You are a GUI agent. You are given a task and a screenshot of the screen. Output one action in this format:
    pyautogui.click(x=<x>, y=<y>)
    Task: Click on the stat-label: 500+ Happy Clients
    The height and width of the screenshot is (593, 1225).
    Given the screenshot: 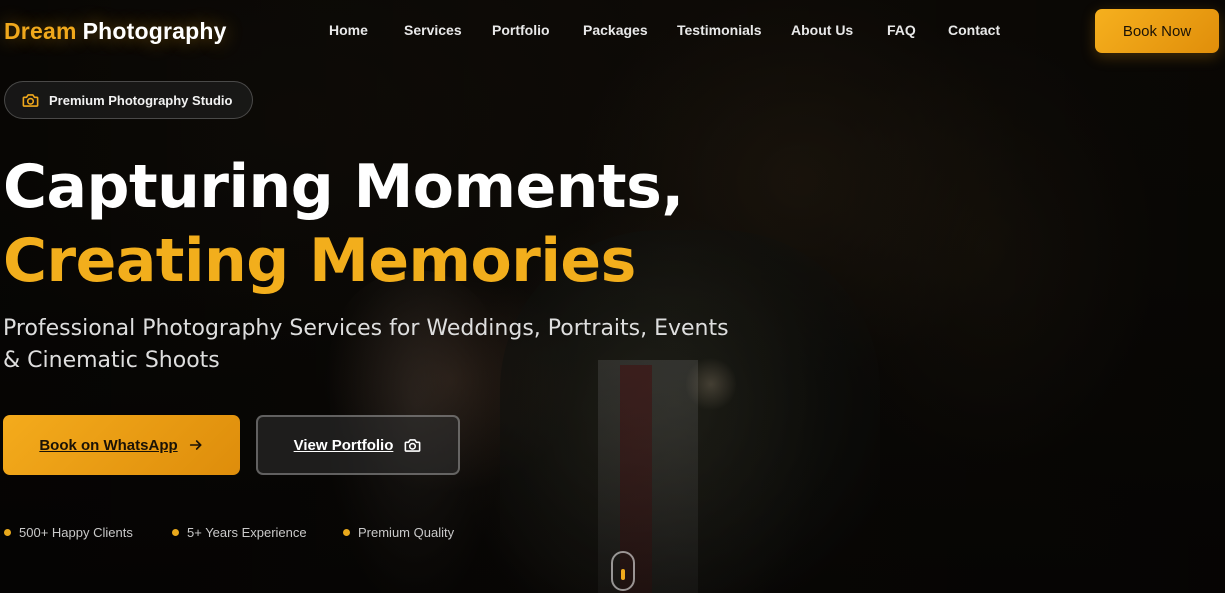 What is the action you would take?
    pyautogui.click(x=76, y=532)
    